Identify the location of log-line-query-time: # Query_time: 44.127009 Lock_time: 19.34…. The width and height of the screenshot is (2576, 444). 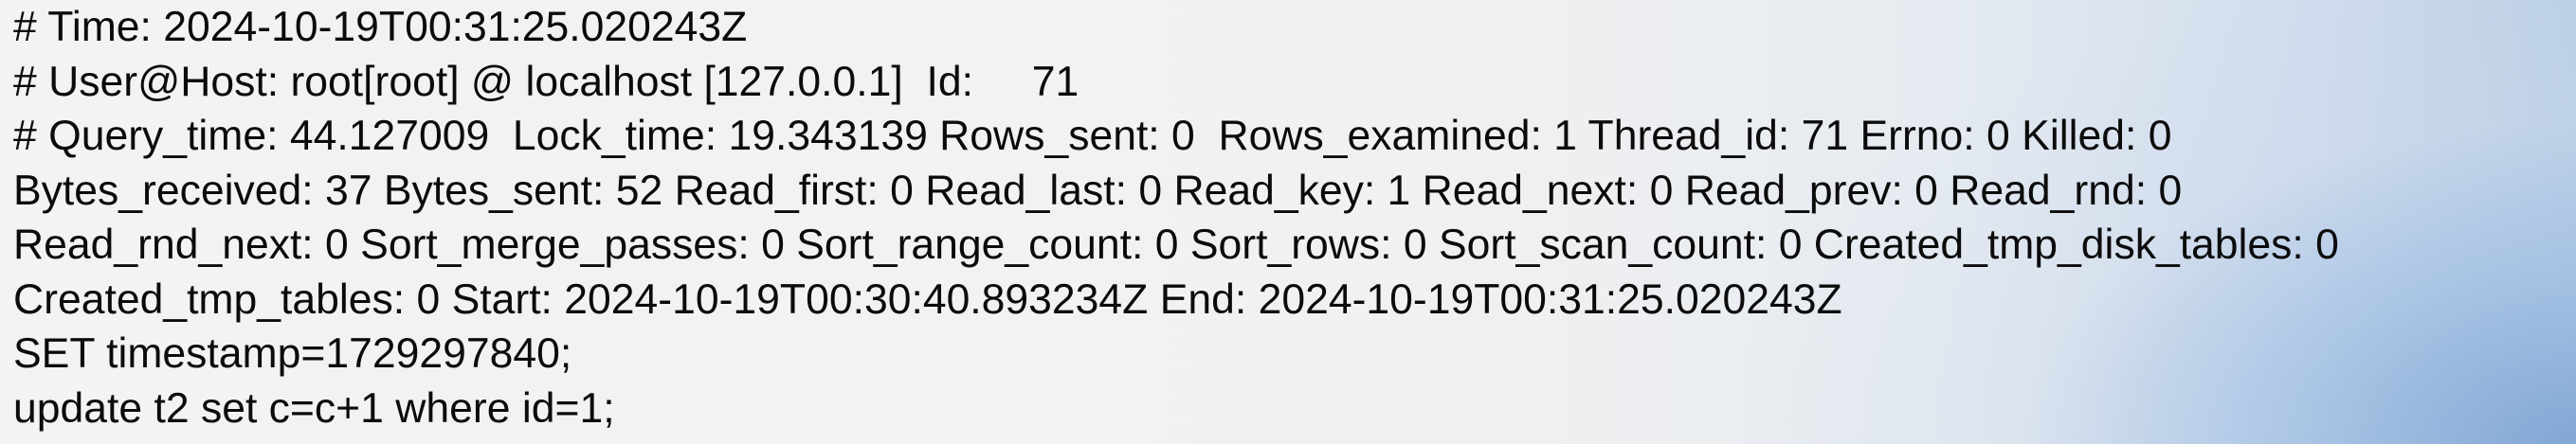
(1092, 136).